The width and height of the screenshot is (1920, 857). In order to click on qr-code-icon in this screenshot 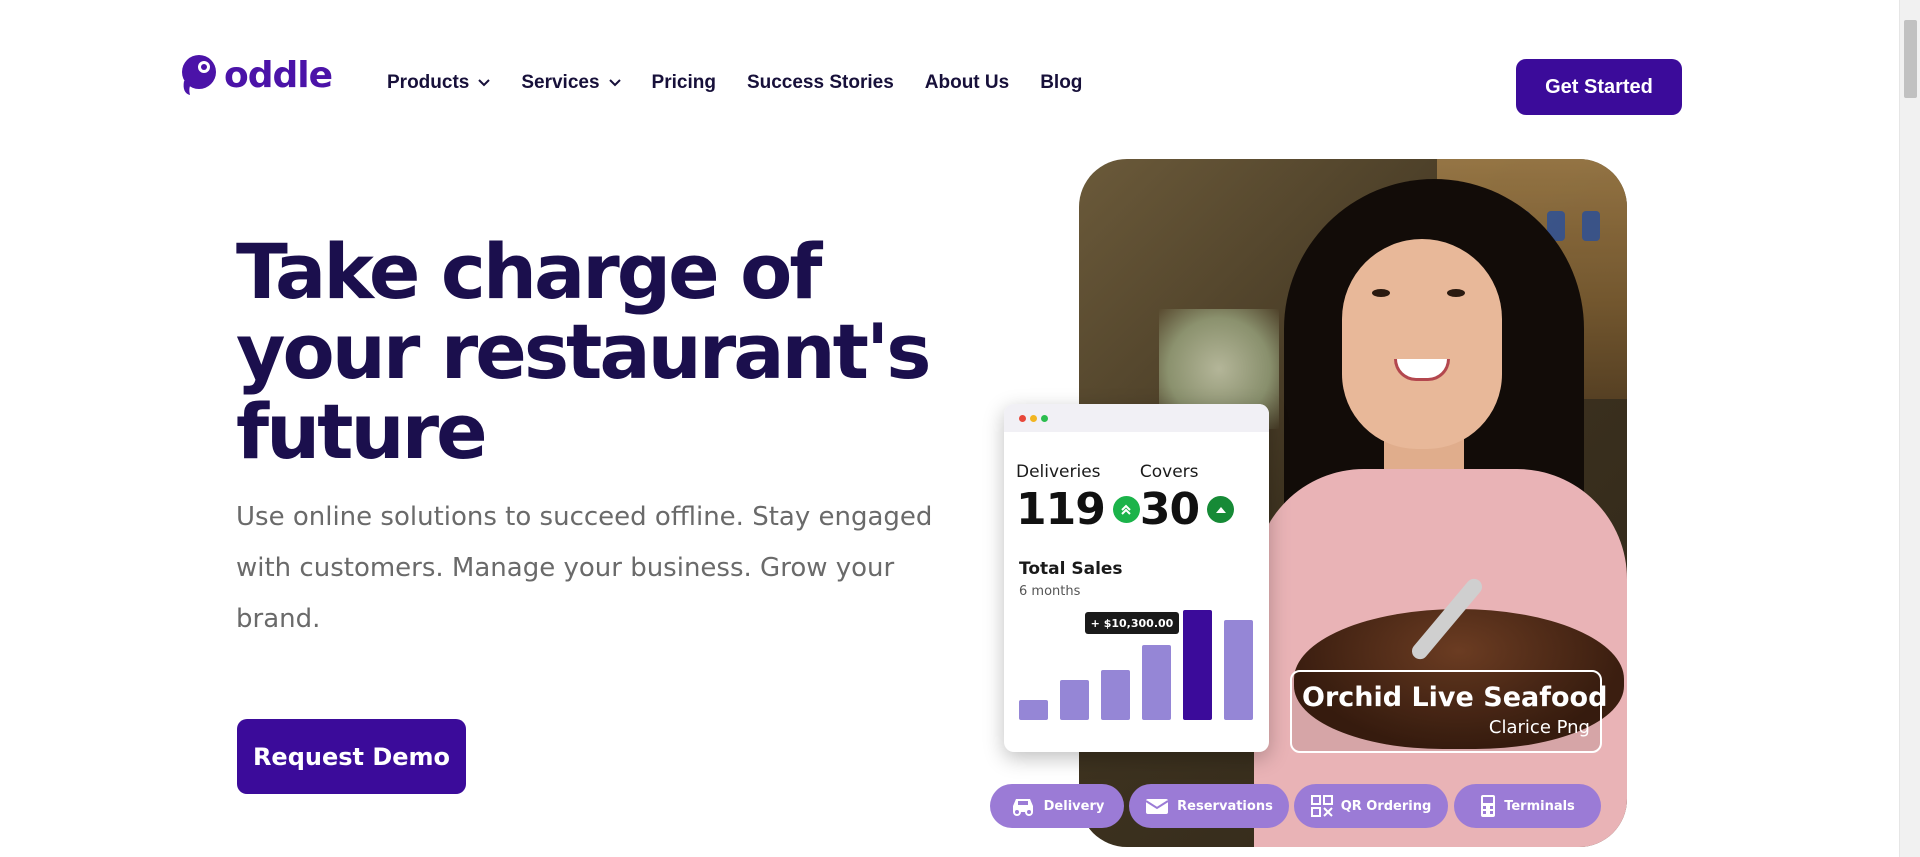, I will do `click(1321, 806)`.